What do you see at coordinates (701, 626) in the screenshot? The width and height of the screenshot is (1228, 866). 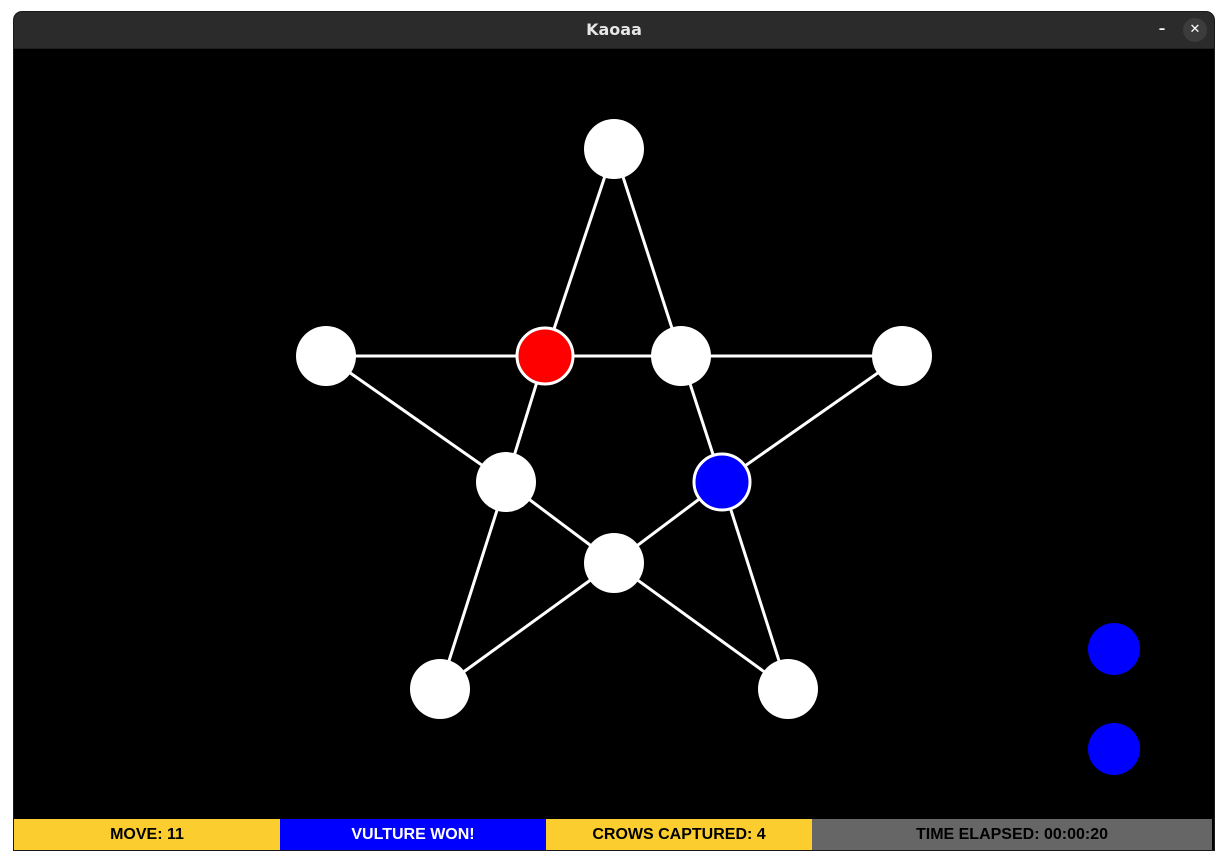 I see `board-edge-inner-bottom-to-bottom-right-point` at bounding box center [701, 626].